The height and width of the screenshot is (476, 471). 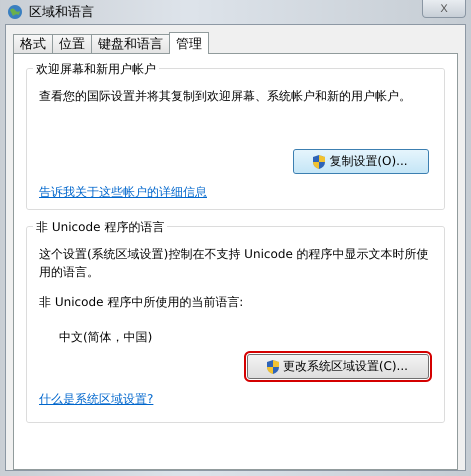 I want to click on tab: 位置, so click(x=72, y=43).